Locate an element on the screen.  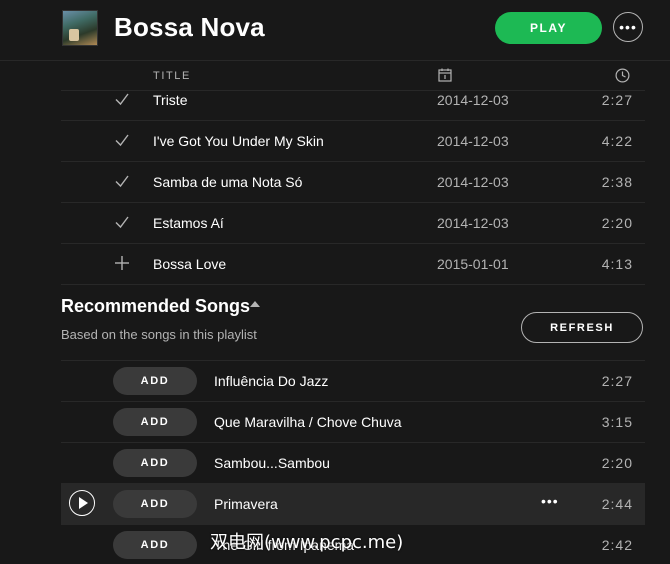
playlist-cover-image is located at coordinates (80, 28).